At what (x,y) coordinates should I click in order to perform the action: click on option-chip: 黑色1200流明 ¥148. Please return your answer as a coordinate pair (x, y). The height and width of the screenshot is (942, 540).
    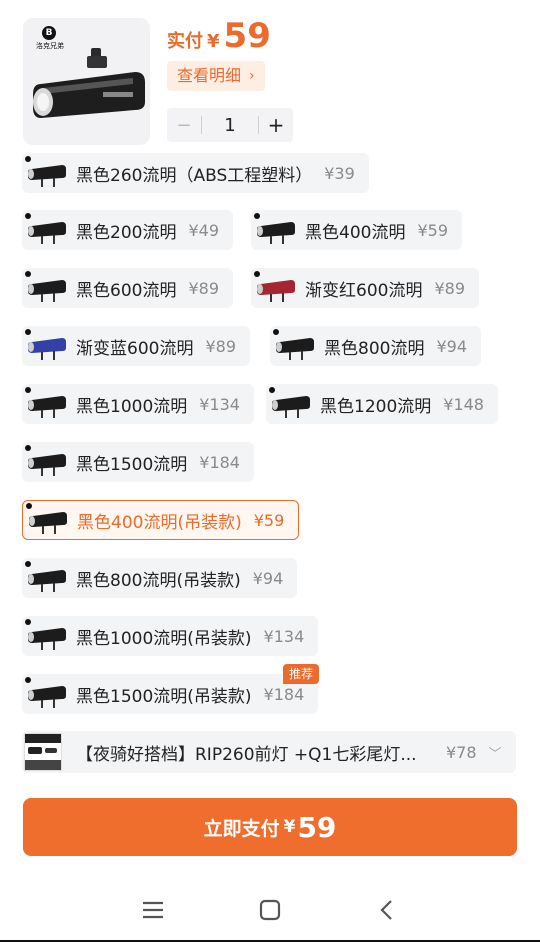
    Looking at the image, I should click on (382, 404).